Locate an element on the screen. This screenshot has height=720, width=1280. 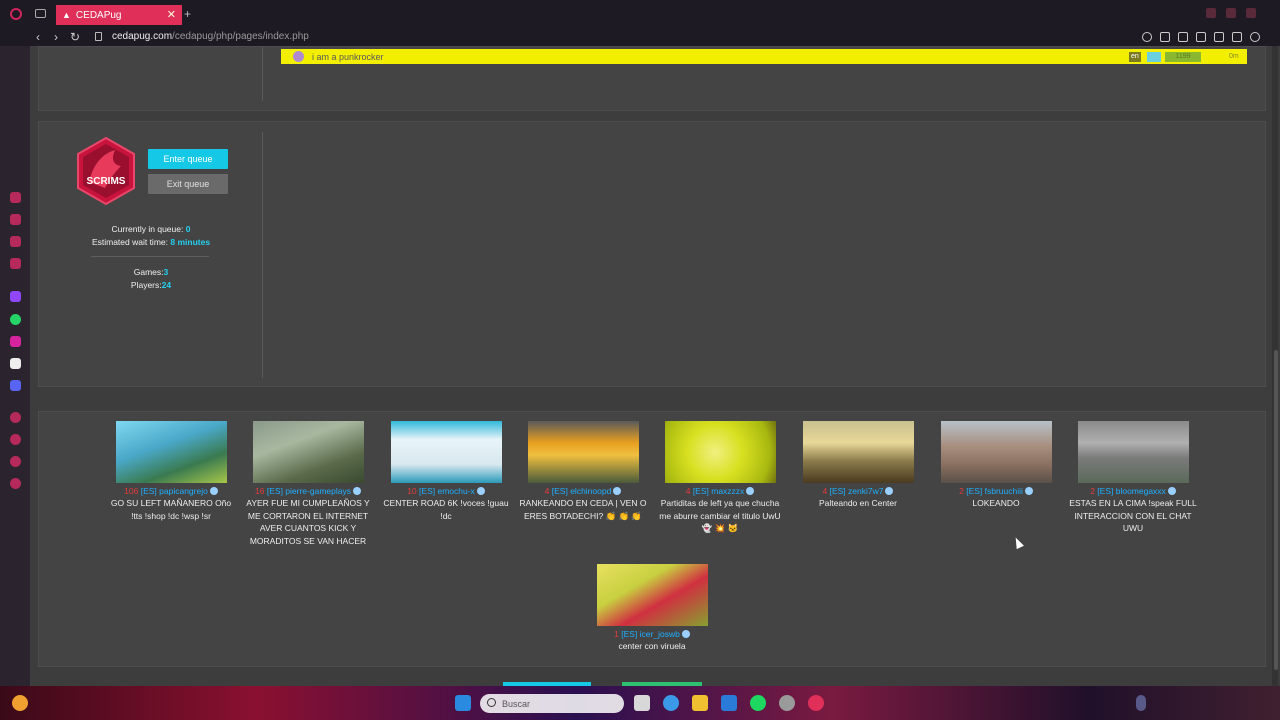
tiktok-icon is located at coordinates (15, 363).